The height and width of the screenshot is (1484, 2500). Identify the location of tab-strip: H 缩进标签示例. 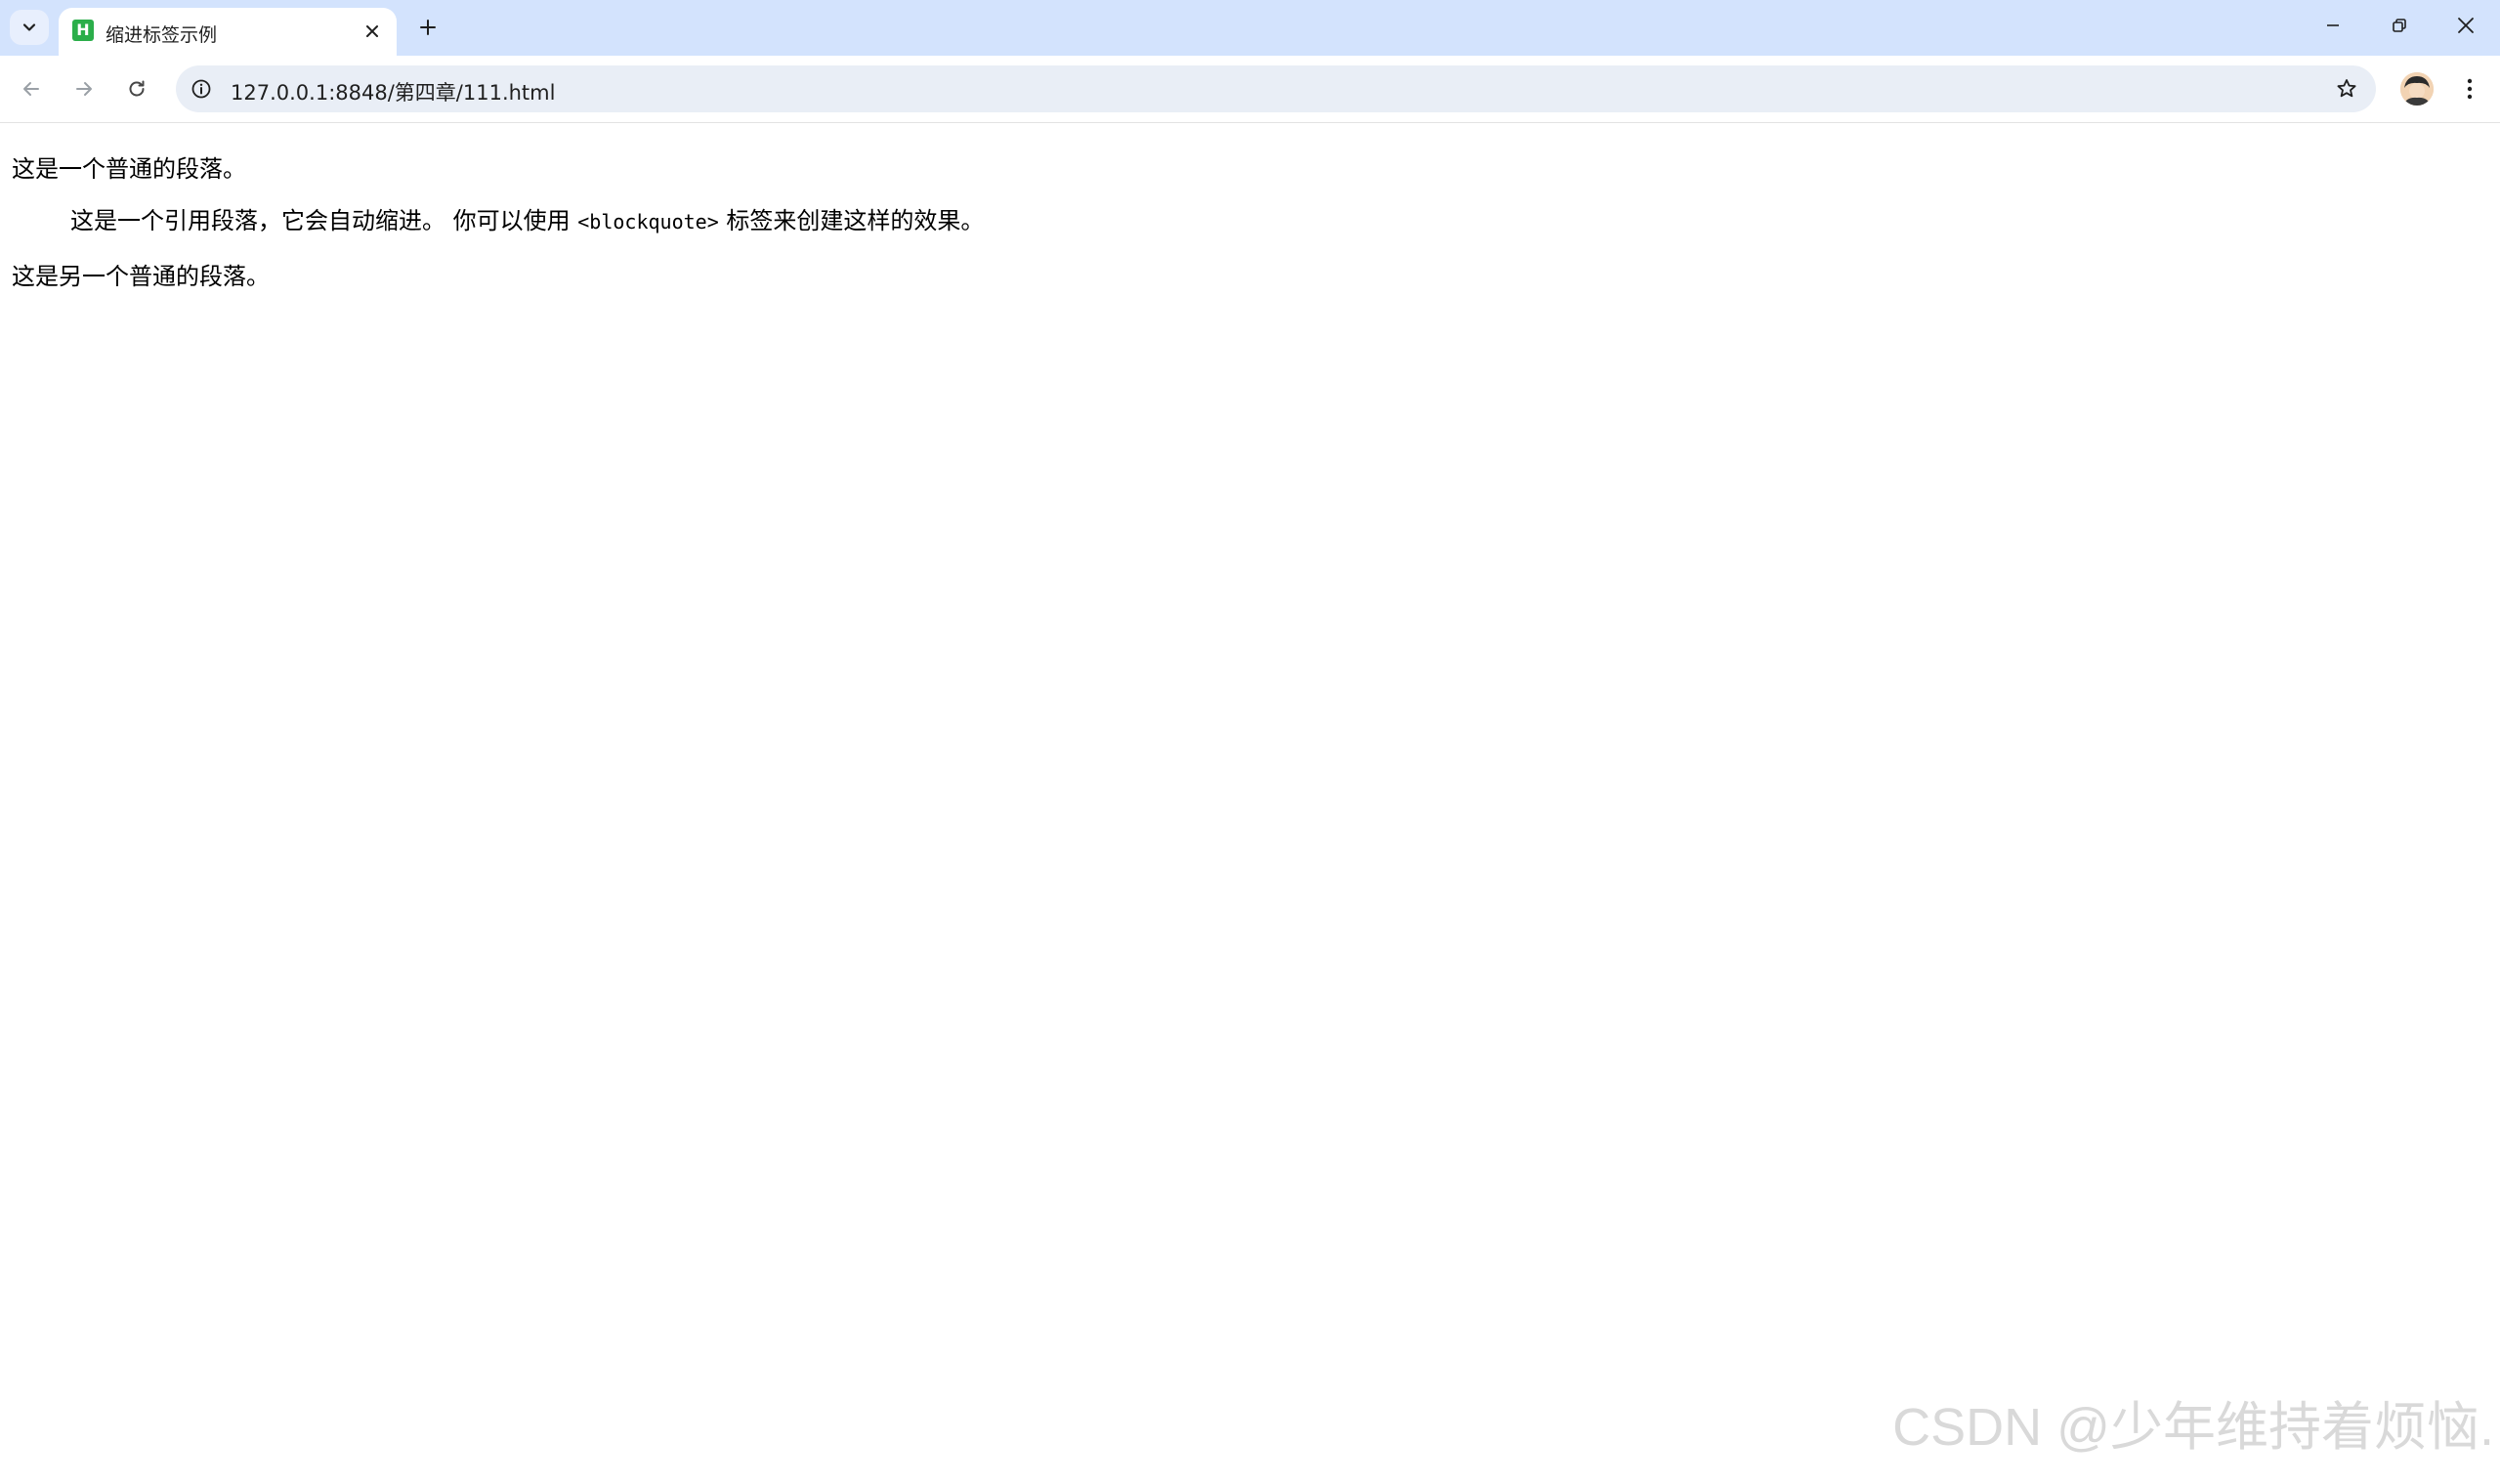
(1250, 28).